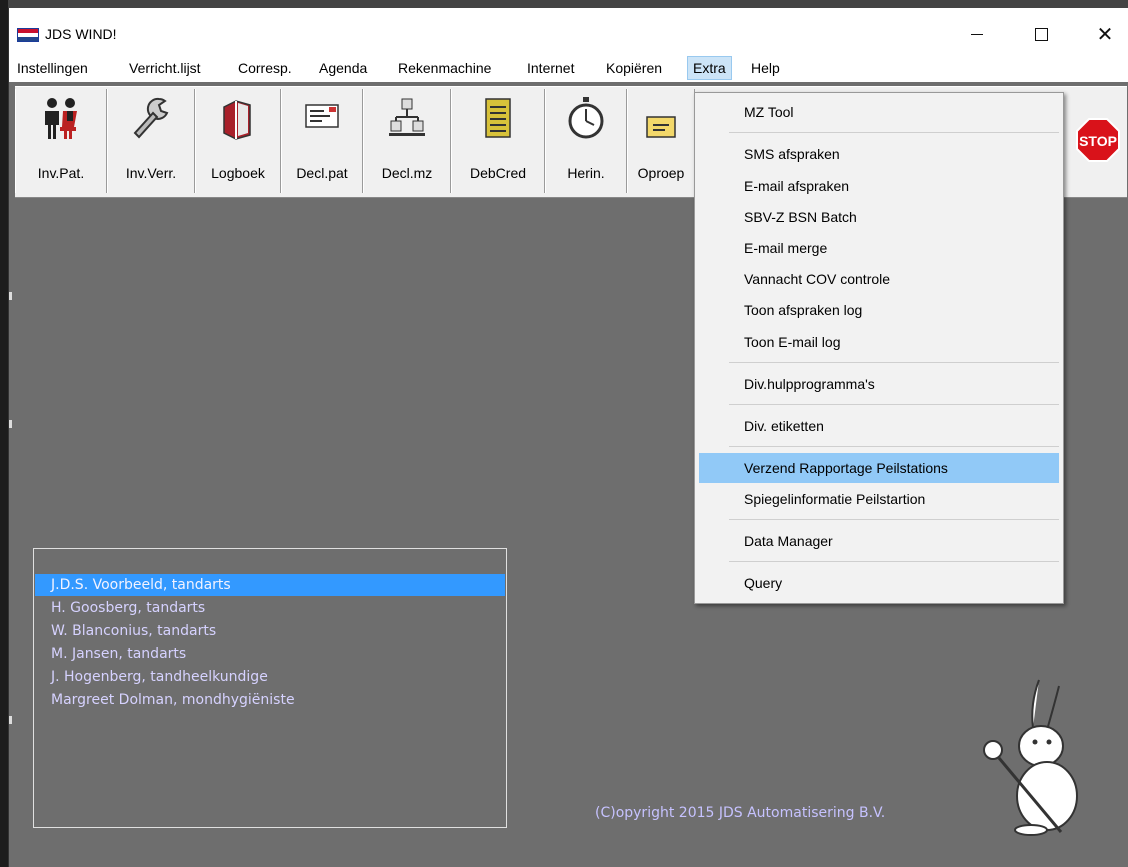  Describe the element at coordinates (270, 700) in the screenshot. I see `practitioner-item-dolman: Margreet Dolman, mondhygiëniste` at that location.